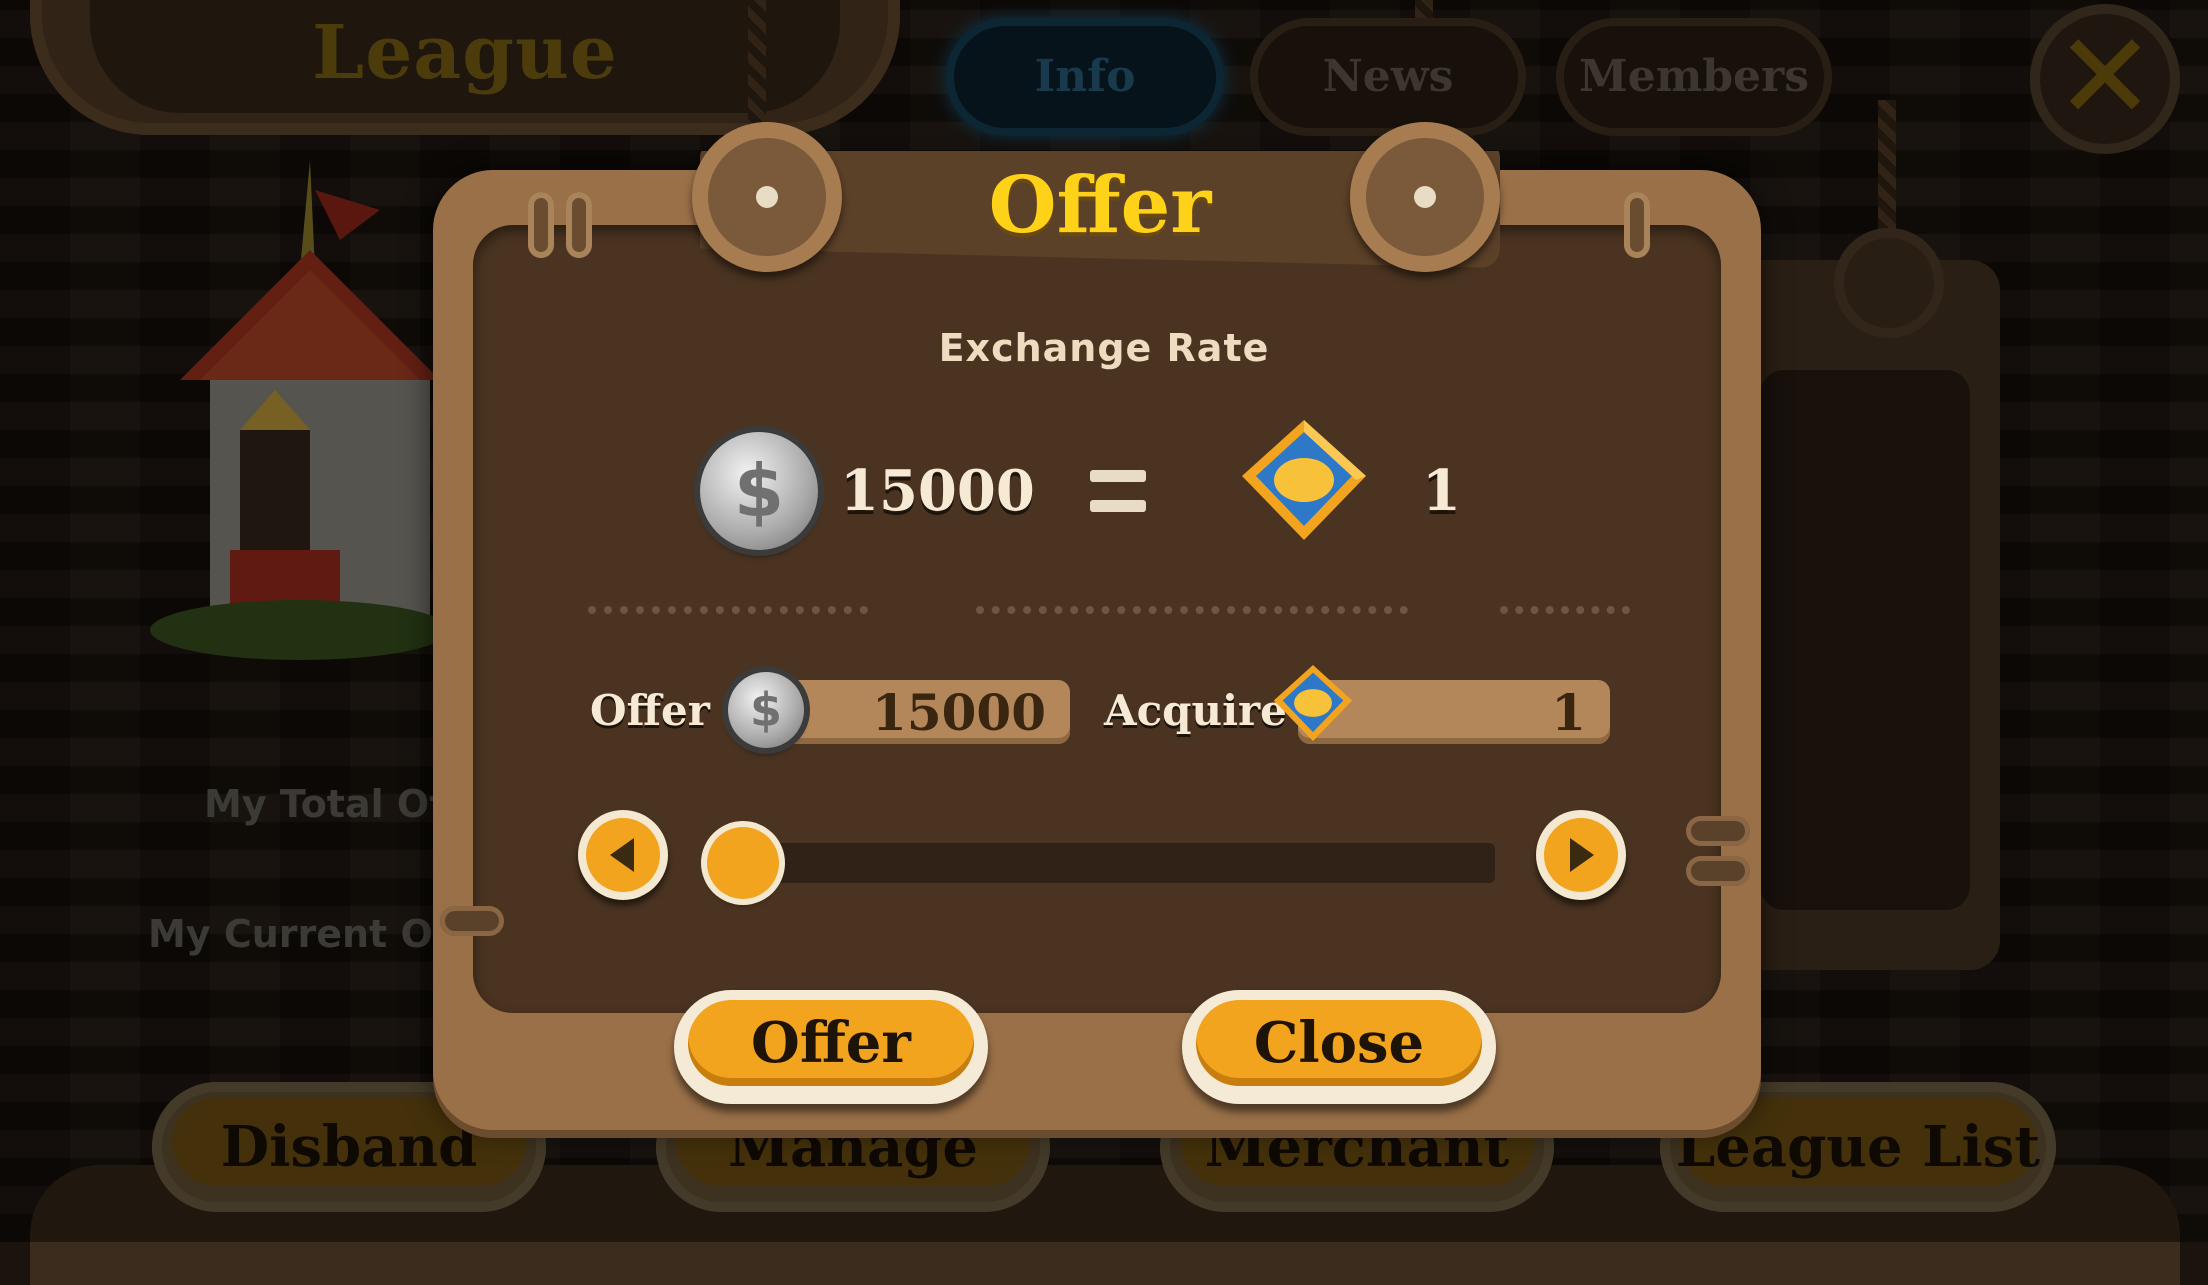 The image size is (2208, 1285). Describe the element at coordinates (1195, 710) in the screenshot. I see `acquire-label: Acquire` at that location.